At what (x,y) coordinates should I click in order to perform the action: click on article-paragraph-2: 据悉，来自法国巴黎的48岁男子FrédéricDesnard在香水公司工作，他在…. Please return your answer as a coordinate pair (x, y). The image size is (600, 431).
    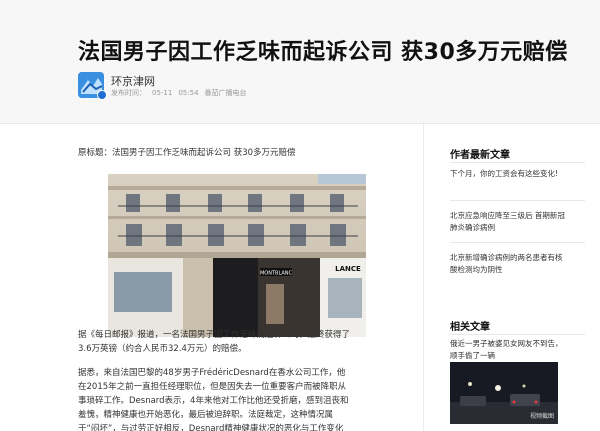
    Looking at the image, I should click on (213, 399).